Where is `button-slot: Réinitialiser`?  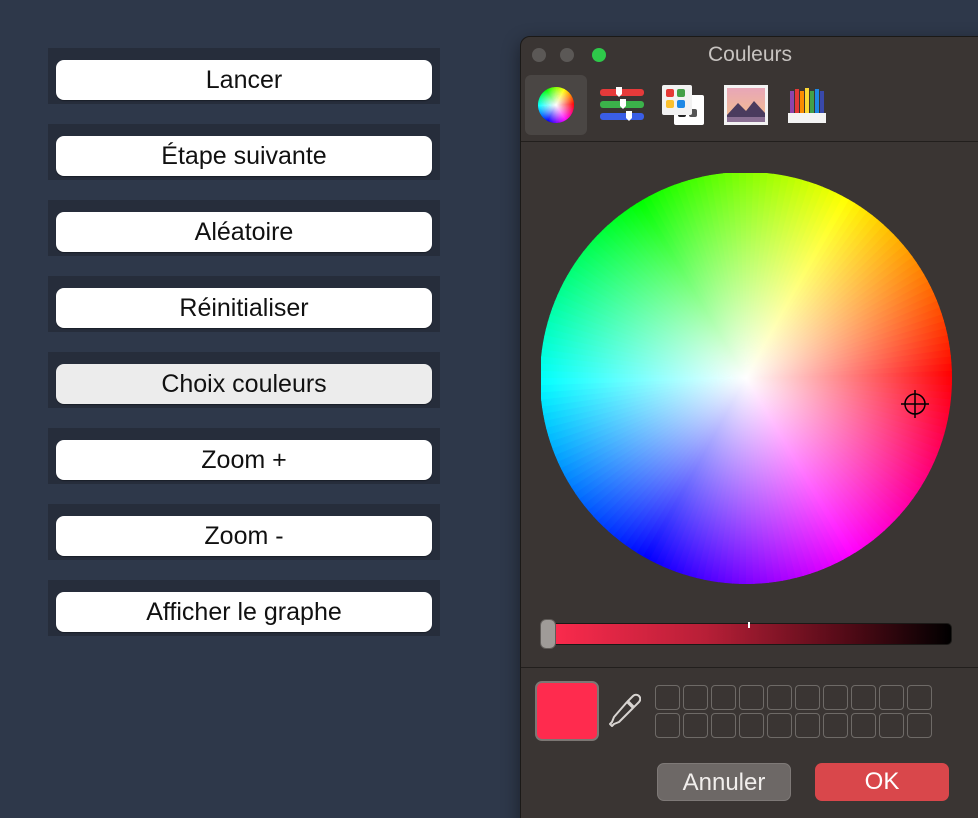
button-slot: Réinitialiser is located at coordinates (244, 304).